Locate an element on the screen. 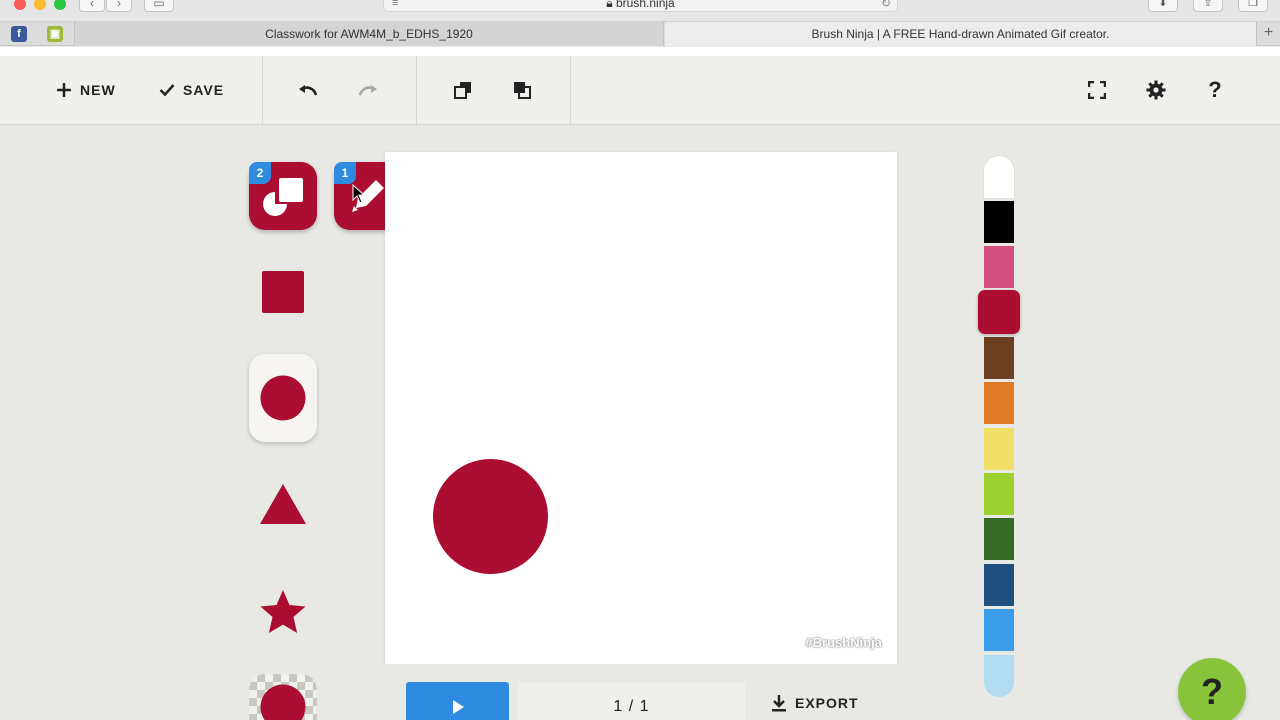 This screenshot has height=720, width=1280. redo-icon is located at coordinates (367, 90).